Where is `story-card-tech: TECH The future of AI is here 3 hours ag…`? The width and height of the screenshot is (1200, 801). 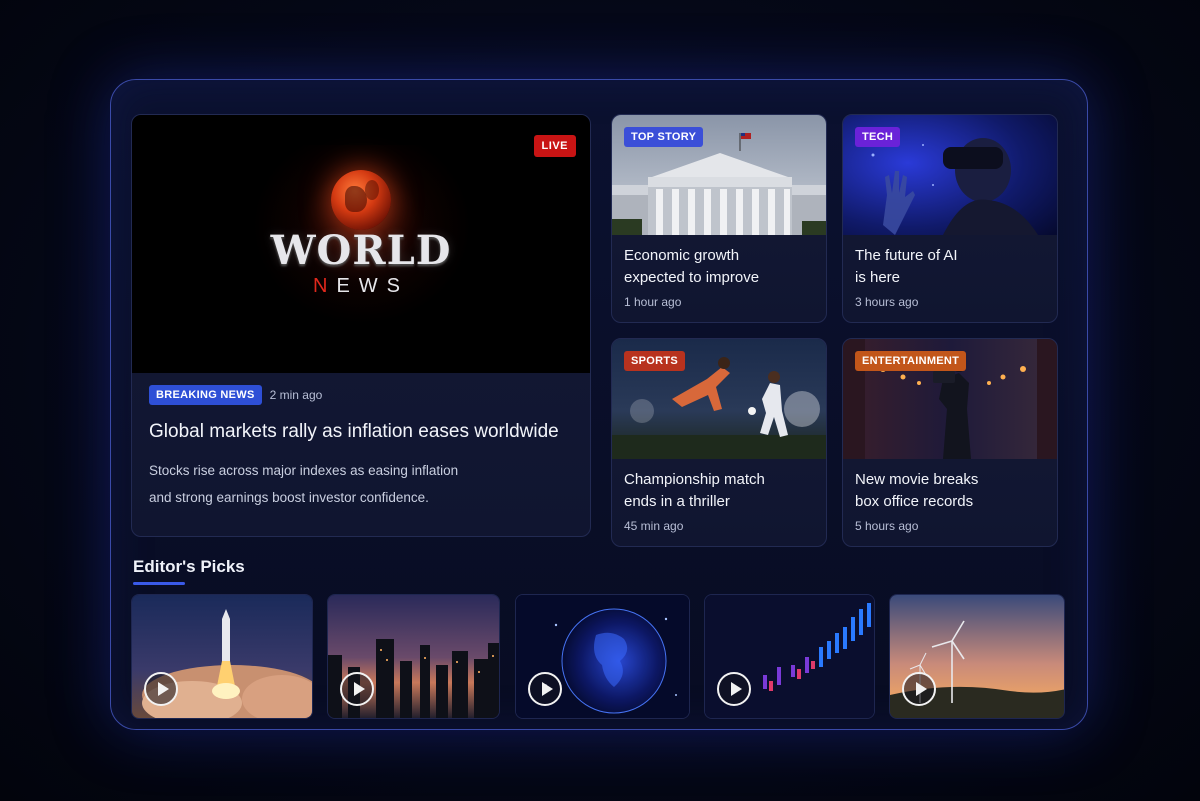 story-card-tech: TECH The future of AI is here 3 hours ag… is located at coordinates (950, 218).